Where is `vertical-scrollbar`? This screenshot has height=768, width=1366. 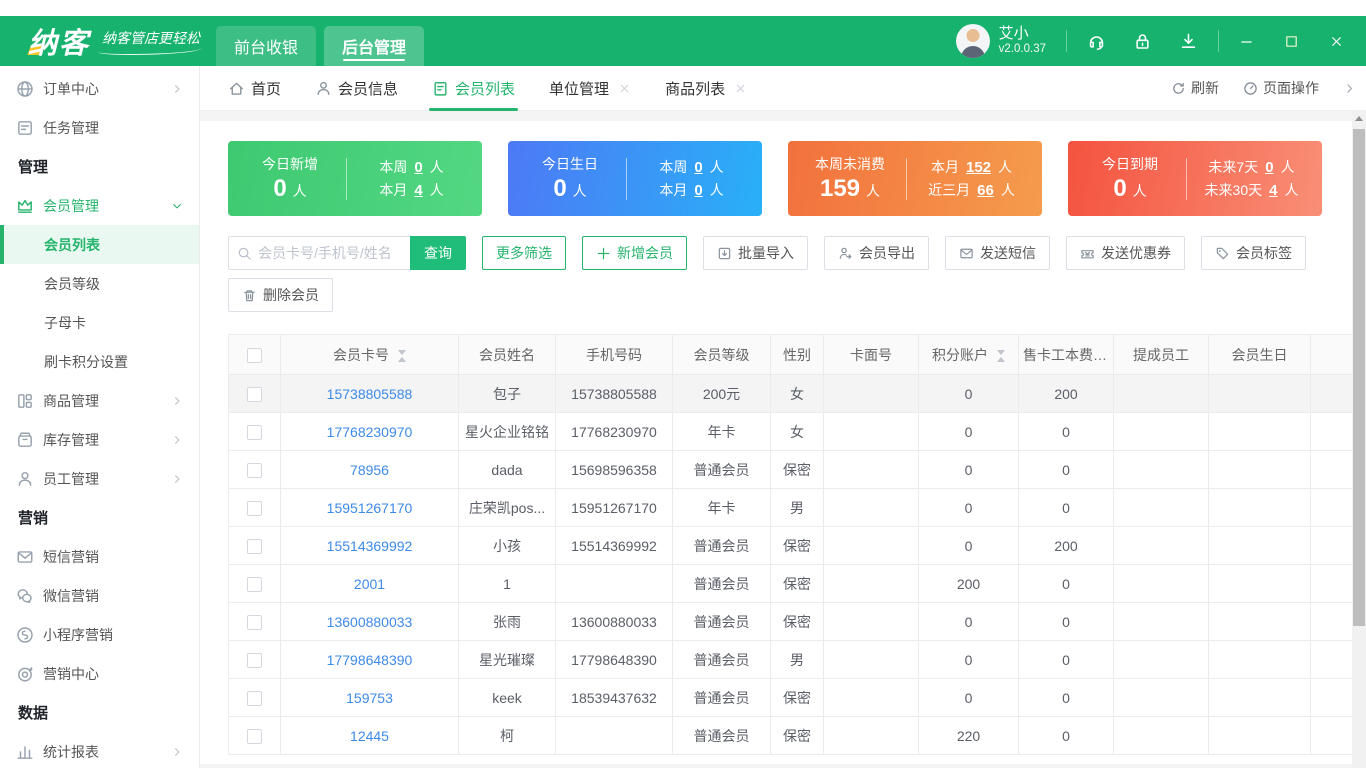
vertical-scrollbar is located at coordinates (1359, 439).